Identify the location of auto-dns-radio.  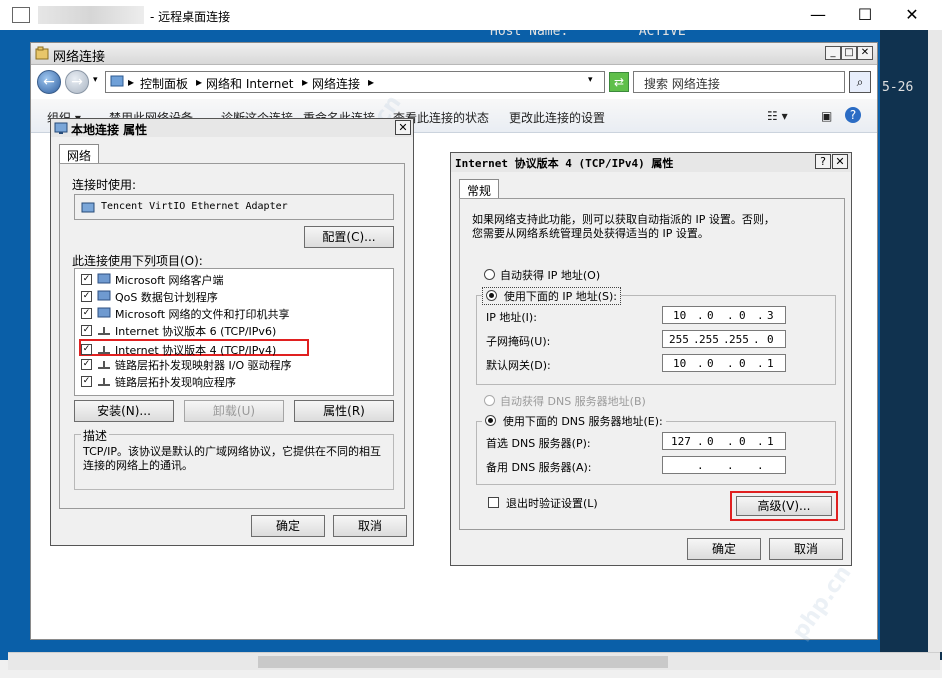
(489, 400).